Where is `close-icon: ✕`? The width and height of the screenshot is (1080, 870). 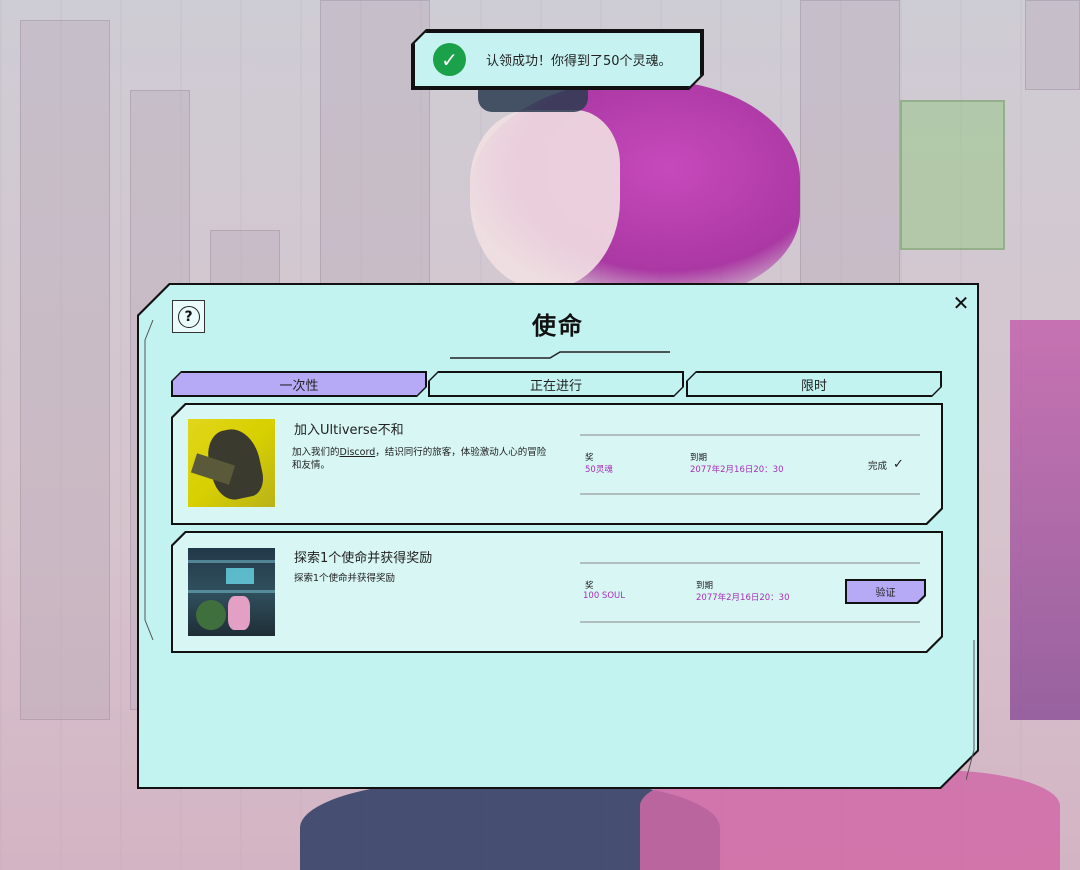
close-icon: ✕ is located at coordinates (961, 303).